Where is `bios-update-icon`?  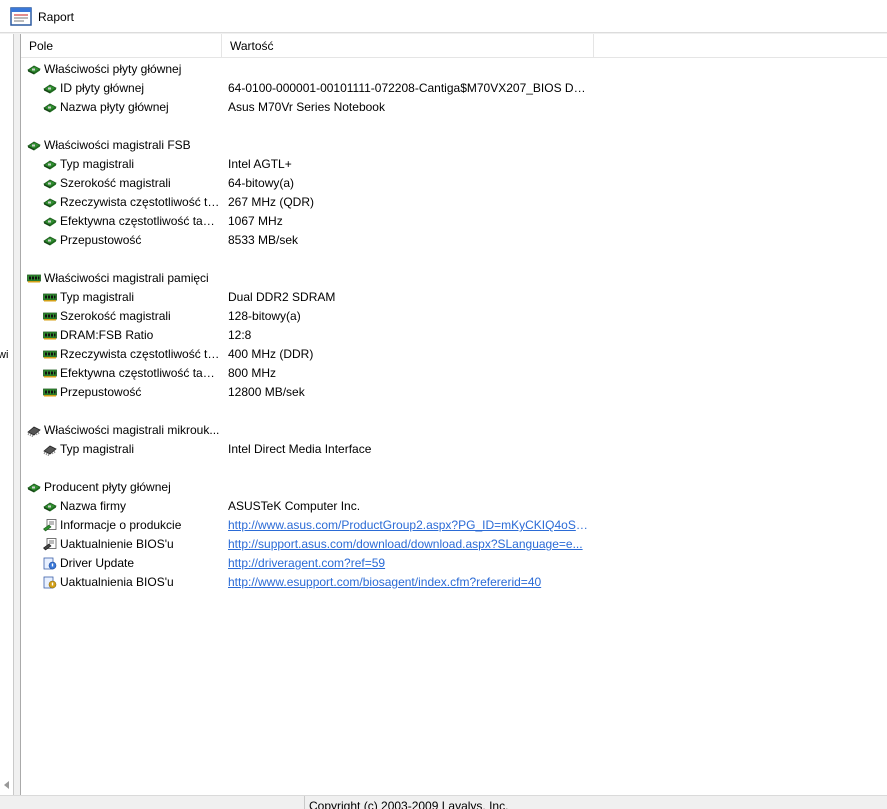
bios-update-icon is located at coordinates (50, 544).